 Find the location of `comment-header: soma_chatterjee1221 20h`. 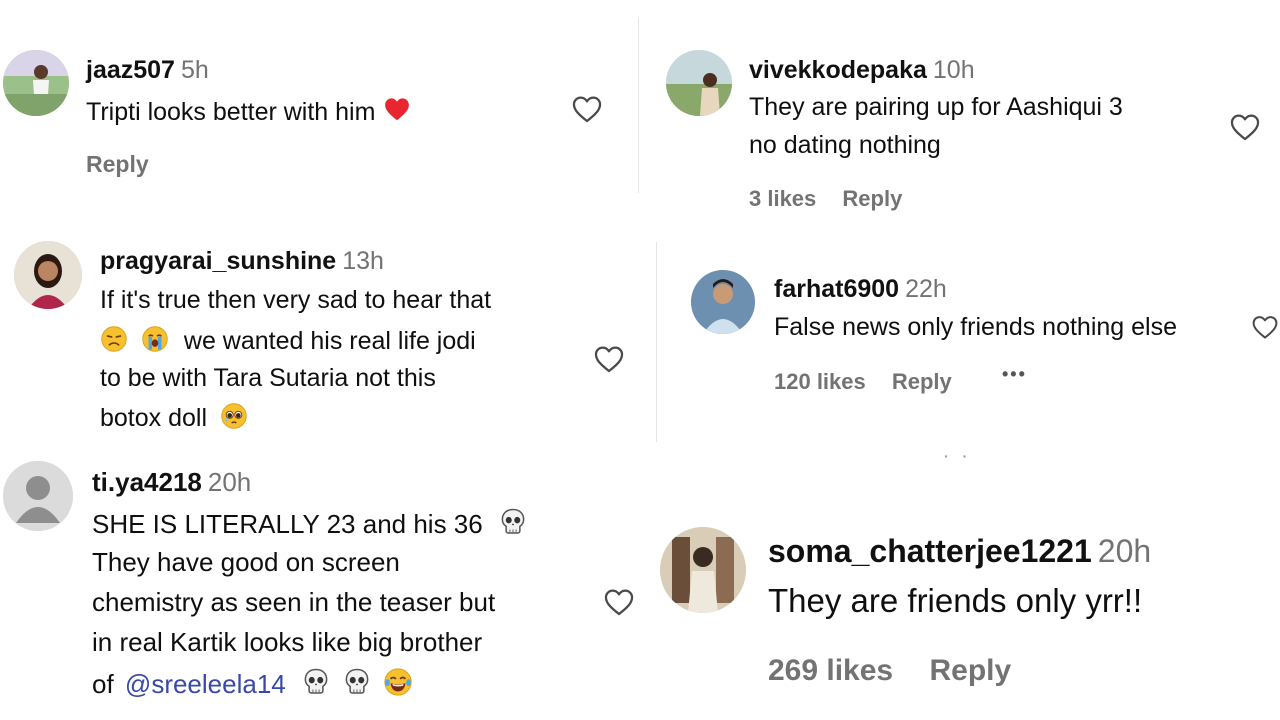

comment-header: soma_chatterjee1221 20h is located at coordinates (959, 551).